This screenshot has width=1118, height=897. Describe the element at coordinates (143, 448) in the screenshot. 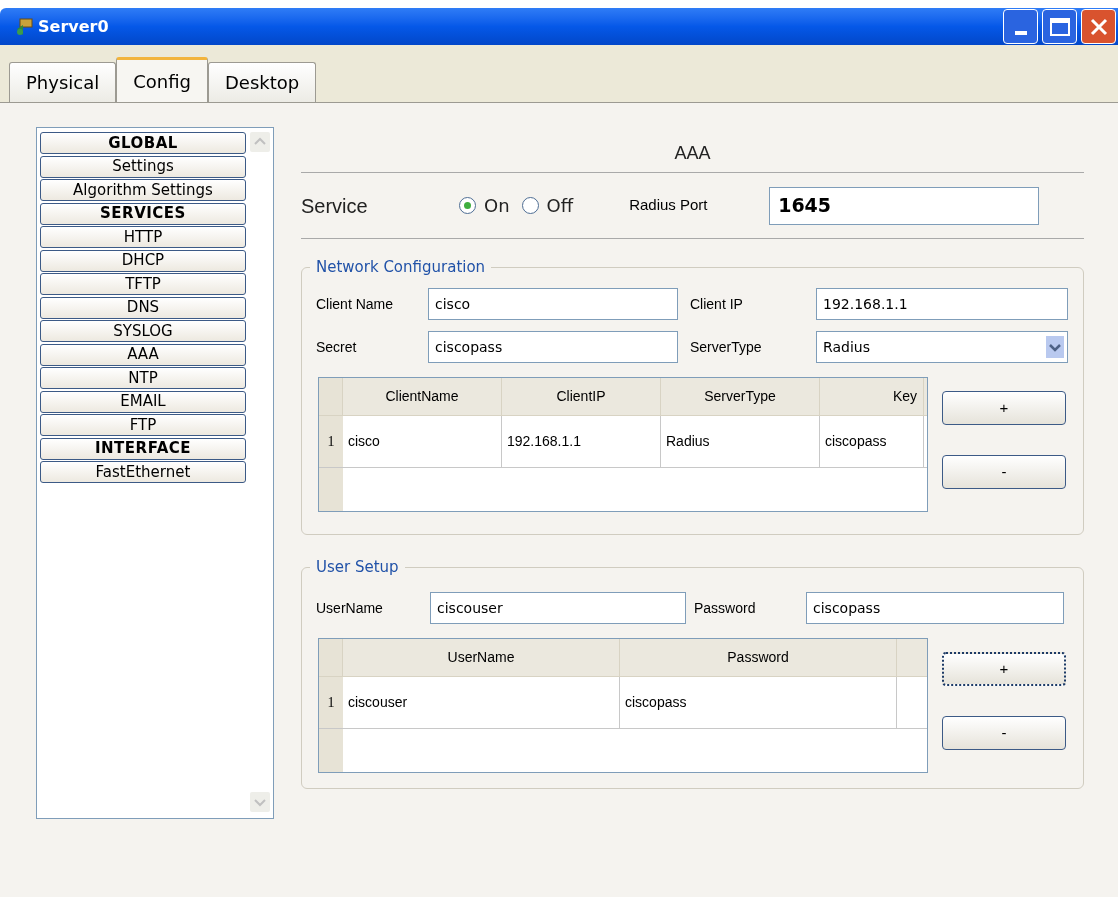

I see `sidebar-item: INTERFACE` at that location.